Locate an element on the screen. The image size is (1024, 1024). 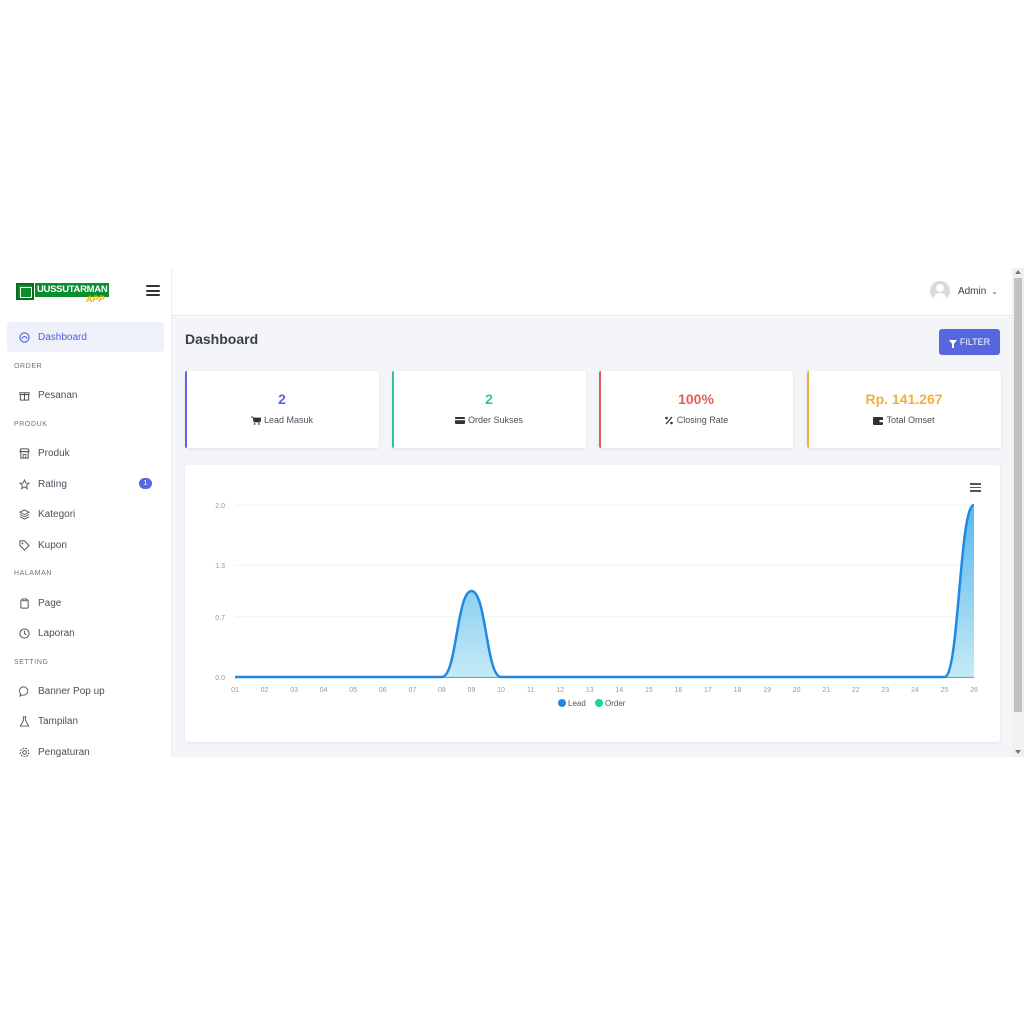
topbar: Admin ⌄ is located at coordinates (592, 292).